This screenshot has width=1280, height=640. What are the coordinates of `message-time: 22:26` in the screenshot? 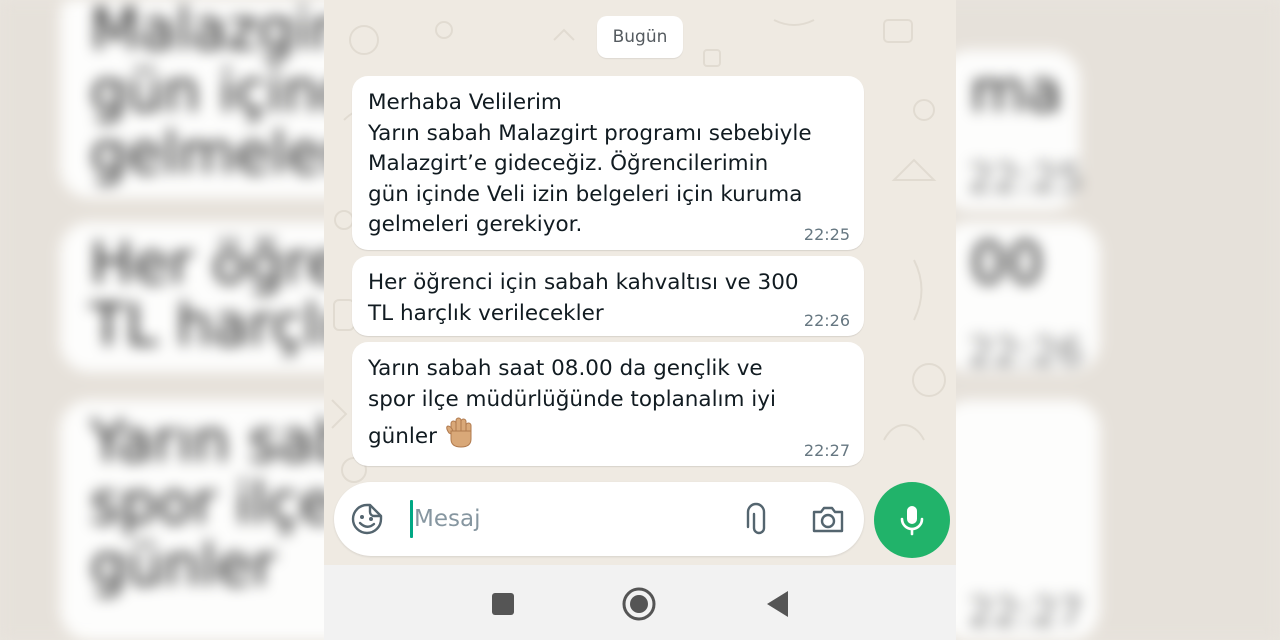 It's located at (826, 320).